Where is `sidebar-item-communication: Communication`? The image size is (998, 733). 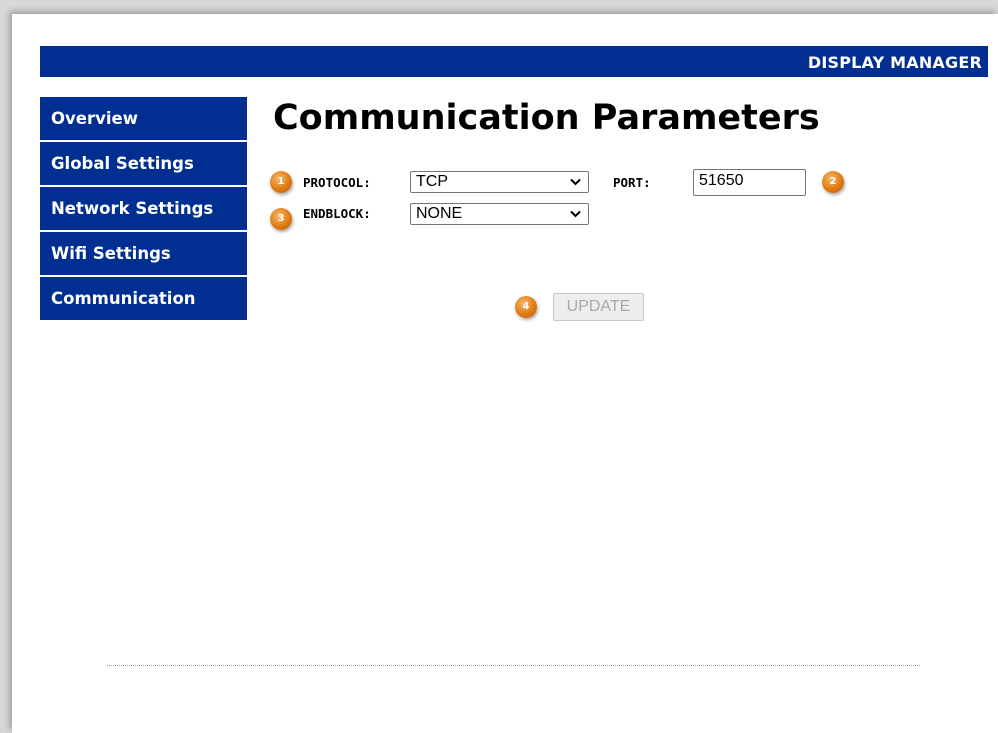
sidebar-item-communication: Communication is located at coordinates (143, 298).